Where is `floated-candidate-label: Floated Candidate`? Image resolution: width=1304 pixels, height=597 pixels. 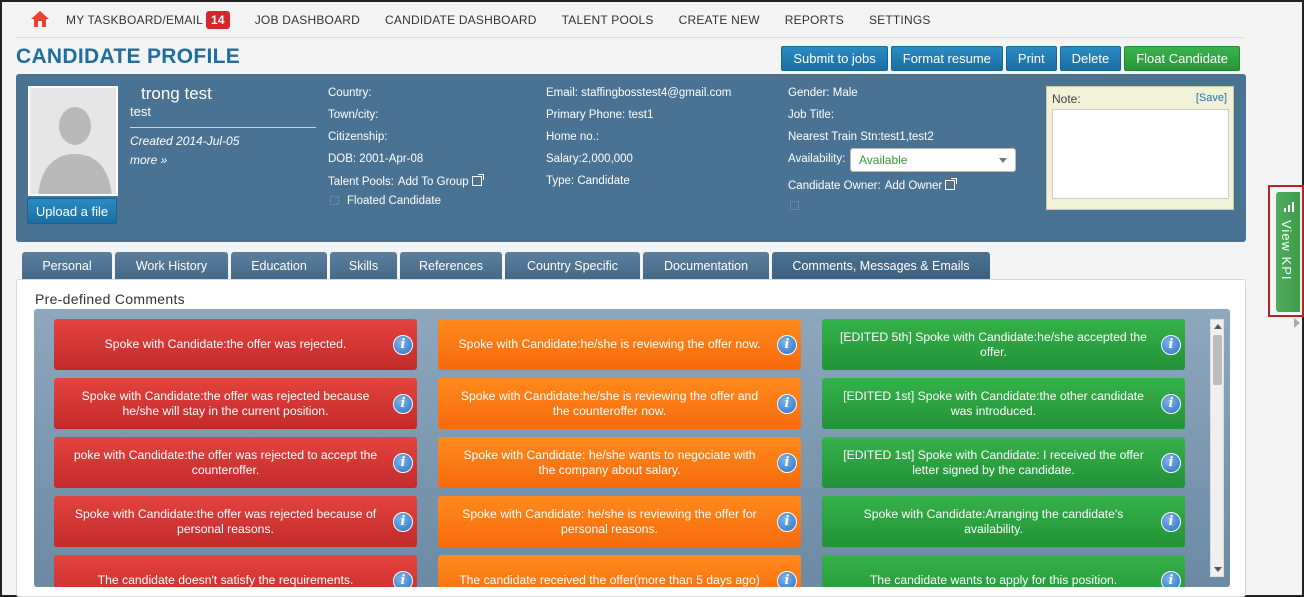
floated-candidate-label: Floated Candidate is located at coordinates (394, 201).